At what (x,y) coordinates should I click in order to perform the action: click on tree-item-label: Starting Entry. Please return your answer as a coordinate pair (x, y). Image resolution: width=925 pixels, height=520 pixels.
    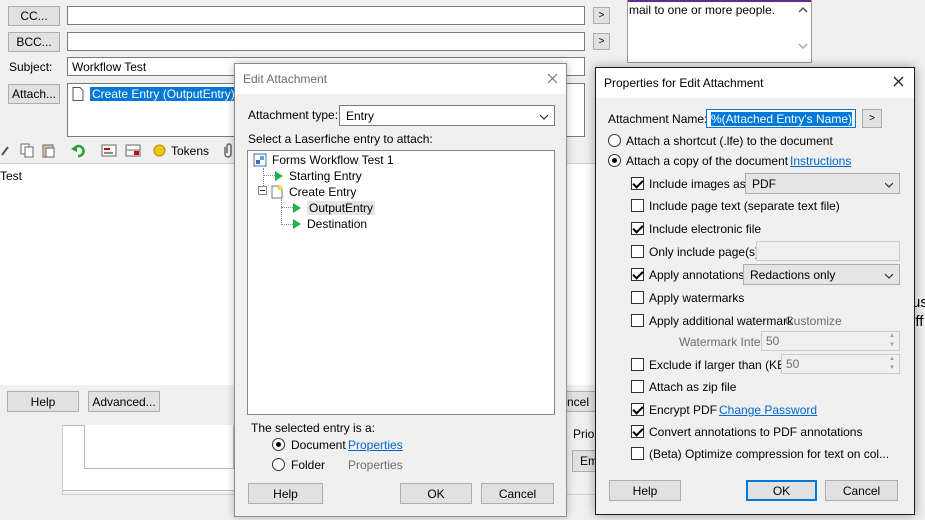
    Looking at the image, I should click on (325, 176).